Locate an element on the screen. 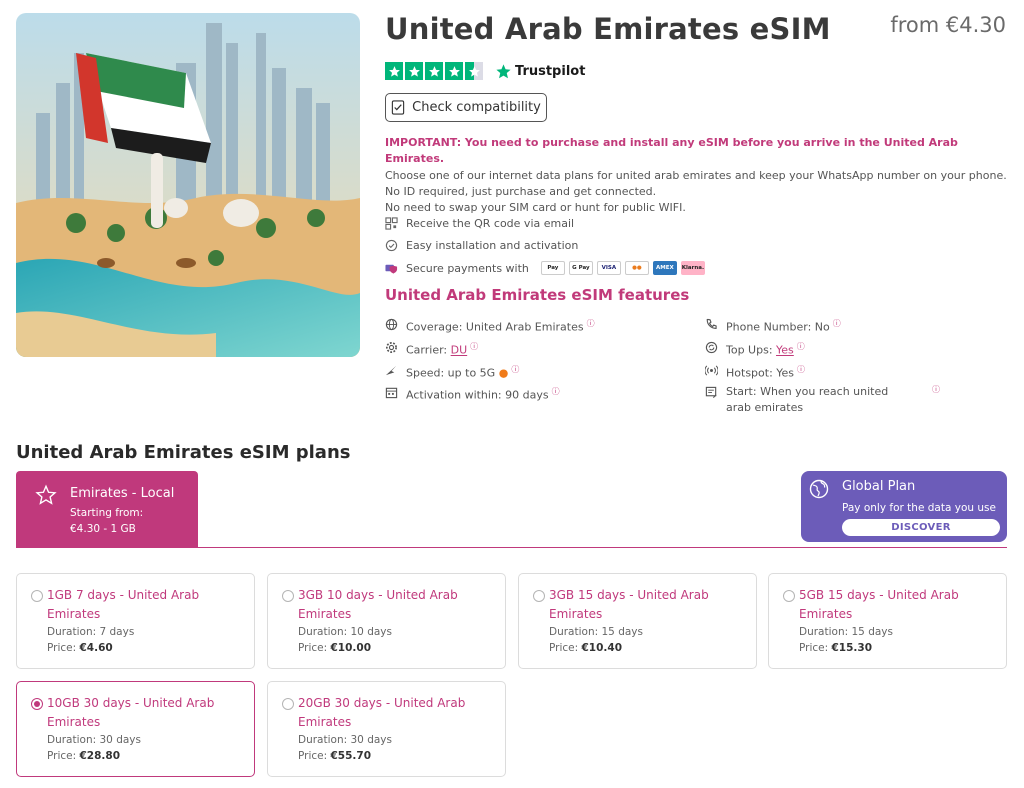 The width and height of the screenshot is (1024, 788). plan-duration: Duration: 10 days is located at coordinates (345, 632).